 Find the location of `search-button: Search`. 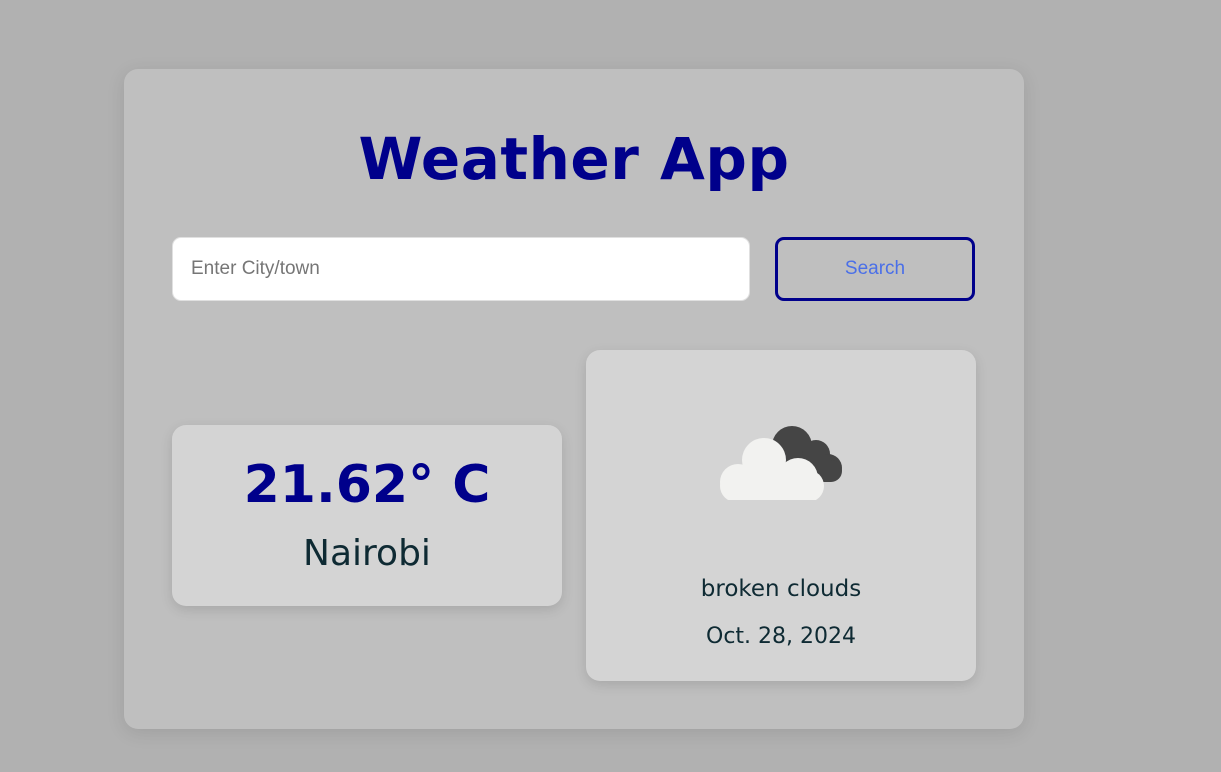

search-button: Search is located at coordinates (875, 269).